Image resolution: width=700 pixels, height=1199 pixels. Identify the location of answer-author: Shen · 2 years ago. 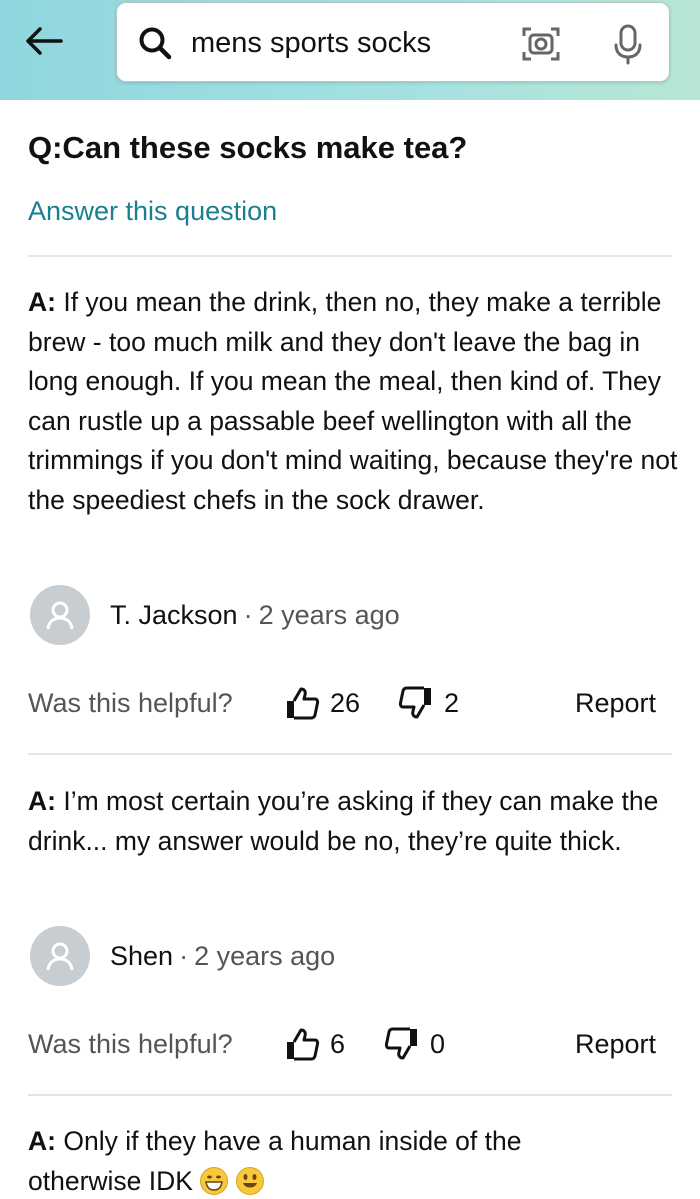
(182, 956).